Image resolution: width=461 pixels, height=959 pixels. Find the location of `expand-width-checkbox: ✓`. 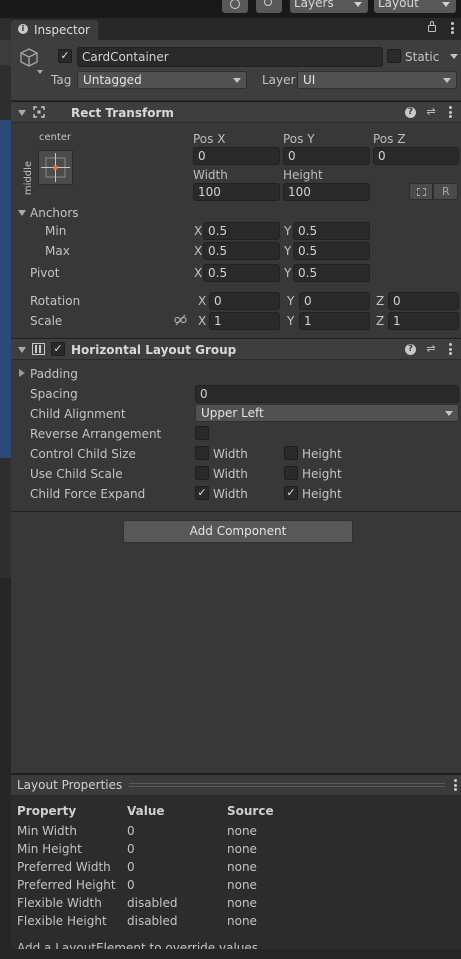

expand-width-checkbox: ✓ is located at coordinates (202, 493).